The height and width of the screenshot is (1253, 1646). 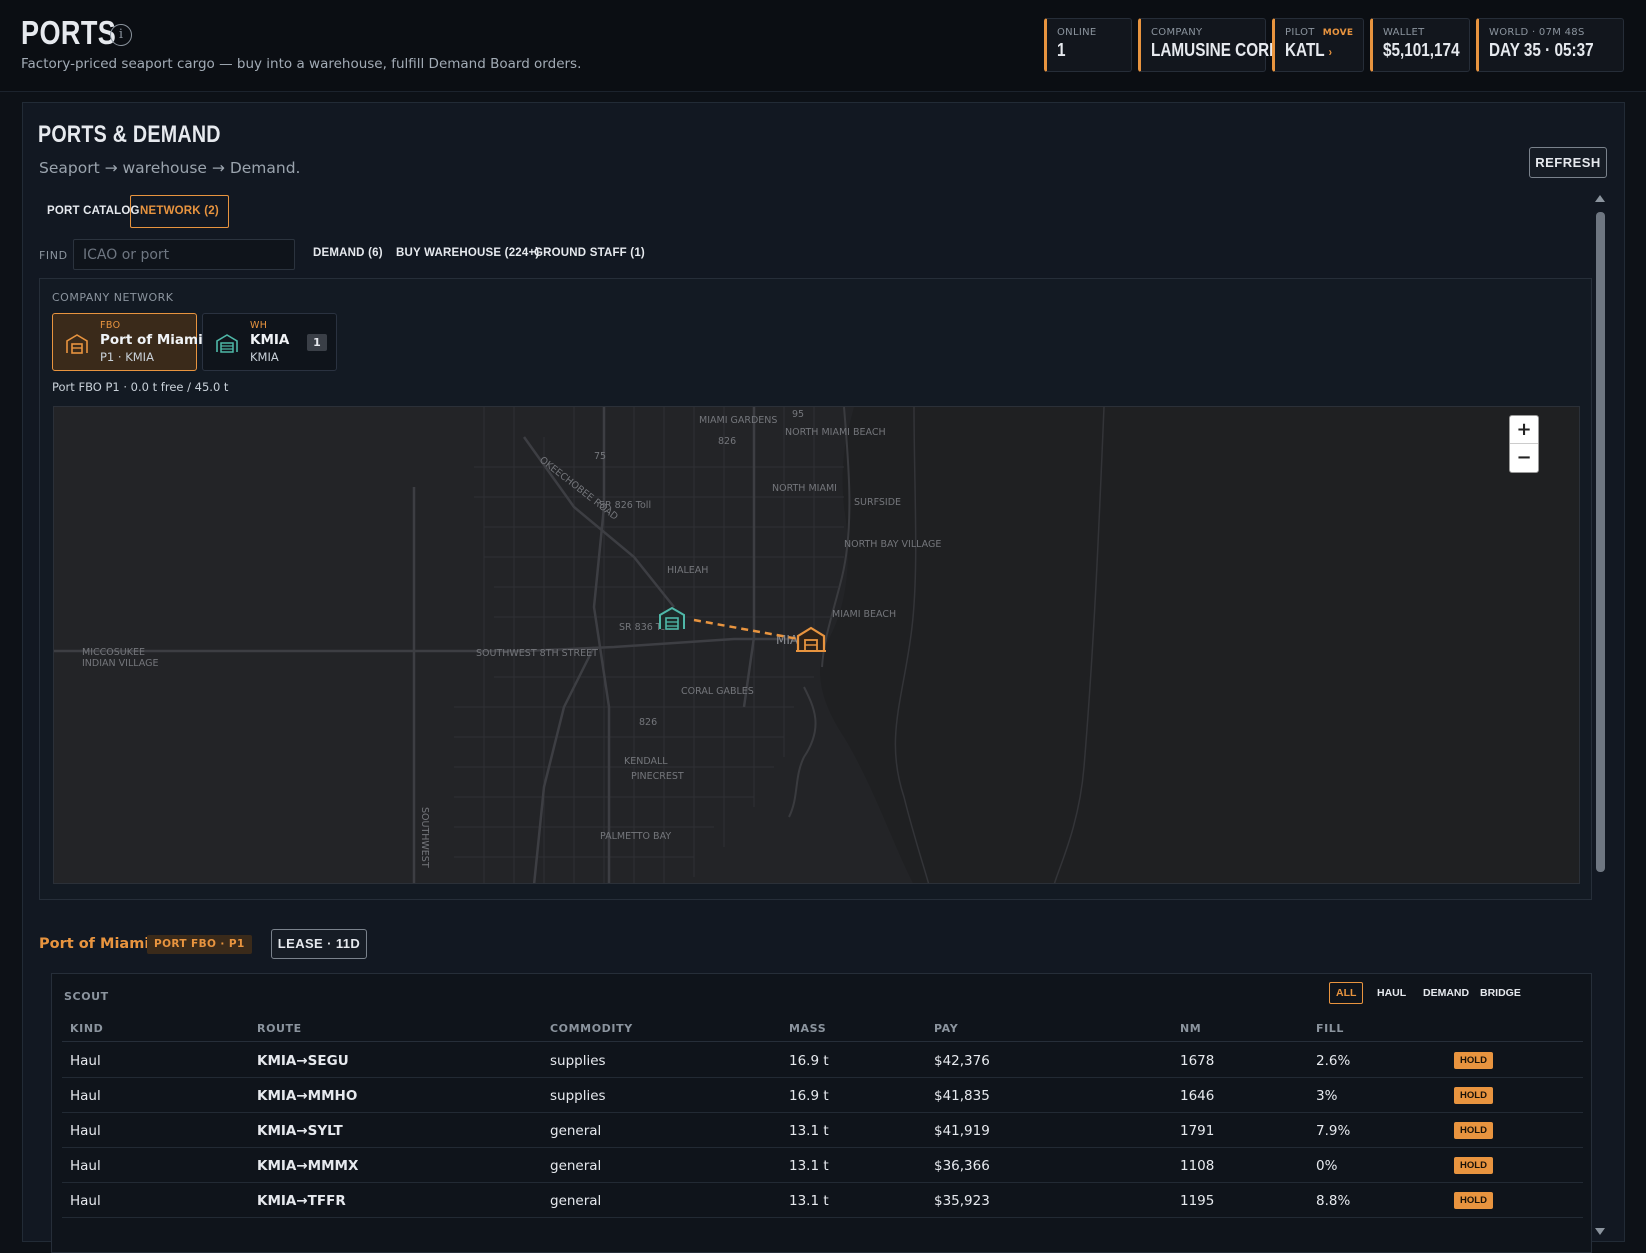 I want to click on filter-demand: DEMAND, so click(x=1446, y=993).